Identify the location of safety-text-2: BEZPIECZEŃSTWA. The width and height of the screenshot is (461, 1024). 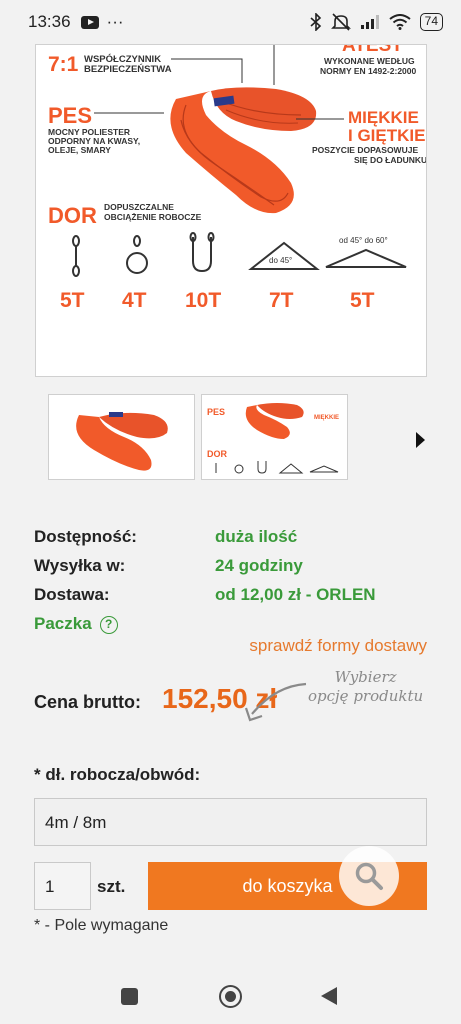
(128, 69).